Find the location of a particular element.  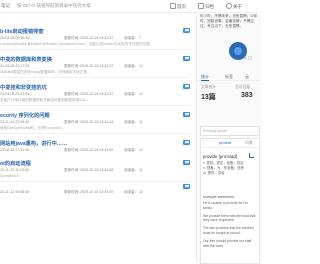

tab-tags: 标签 is located at coordinates (229, 77).